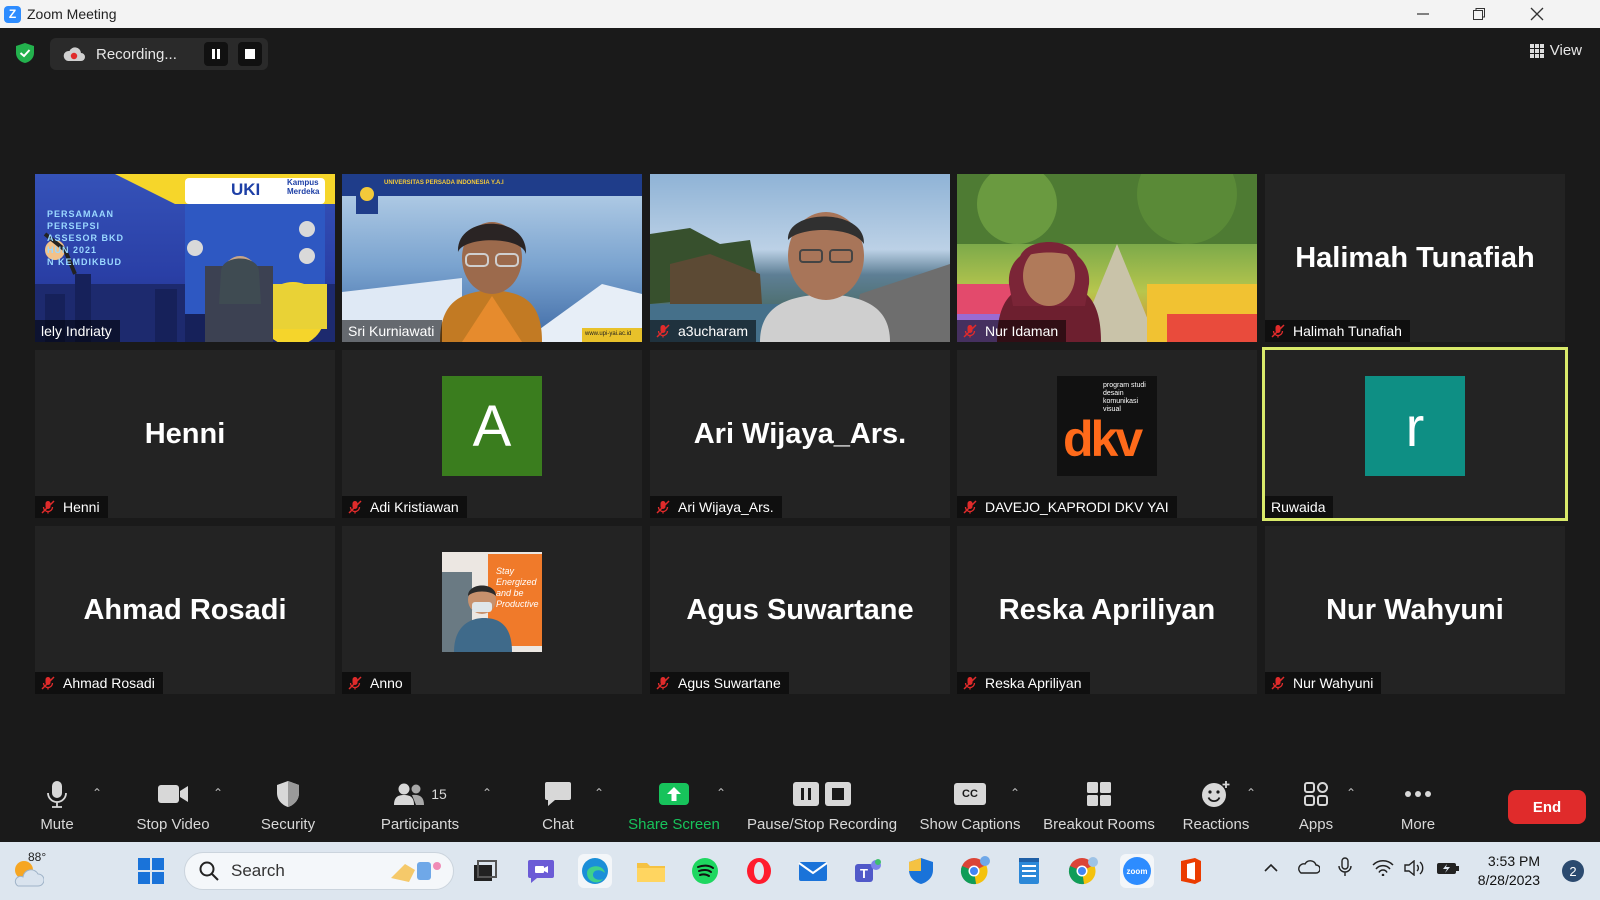 The image size is (1600, 900). I want to click on zoom-app: zoom, so click(1137, 871).